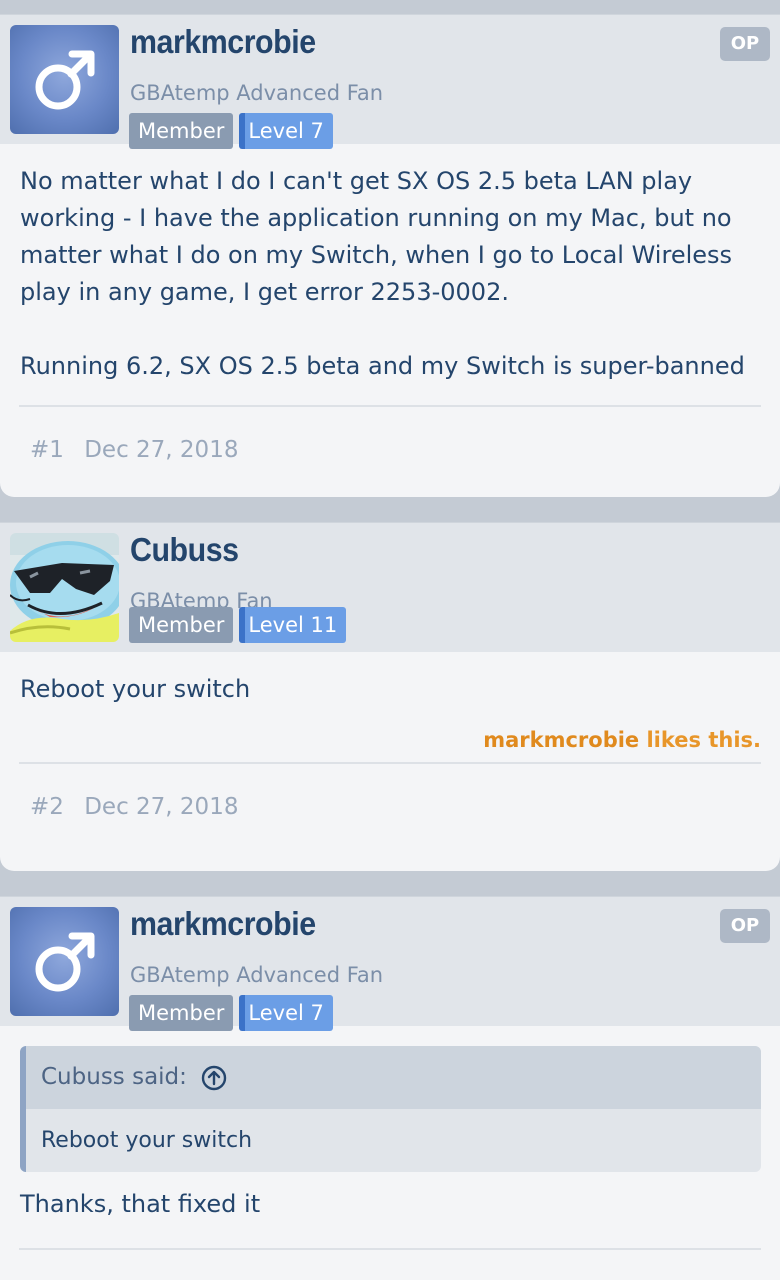  I want to click on quote-block: Cubuss said: Reboot your switch, so click(390, 1109).